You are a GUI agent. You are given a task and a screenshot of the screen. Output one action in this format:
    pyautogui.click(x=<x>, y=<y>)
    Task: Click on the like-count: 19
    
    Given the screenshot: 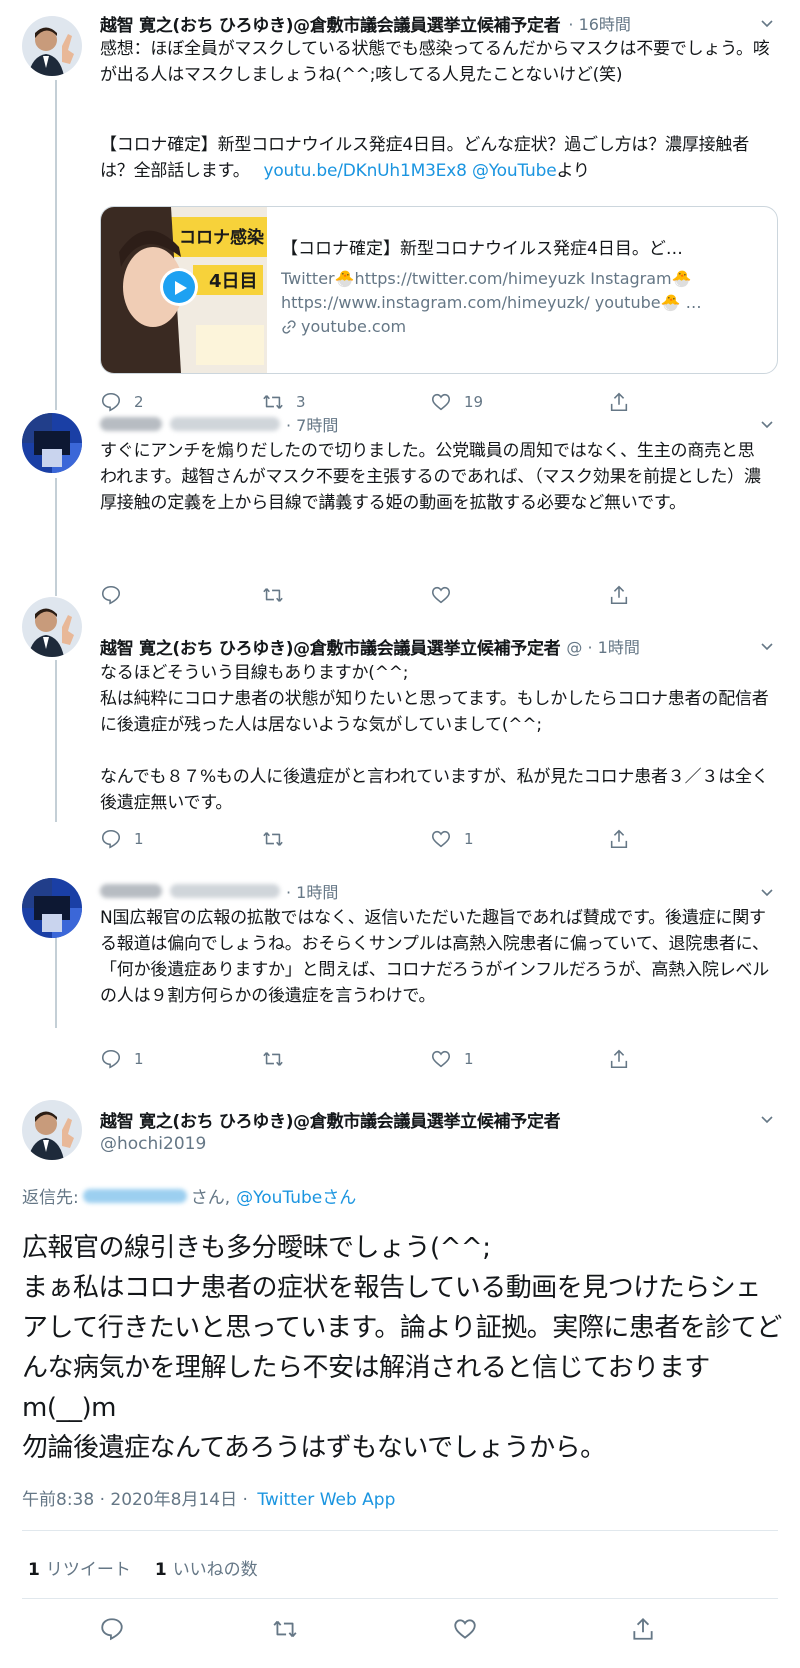 What is the action you would take?
    pyautogui.click(x=474, y=402)
    